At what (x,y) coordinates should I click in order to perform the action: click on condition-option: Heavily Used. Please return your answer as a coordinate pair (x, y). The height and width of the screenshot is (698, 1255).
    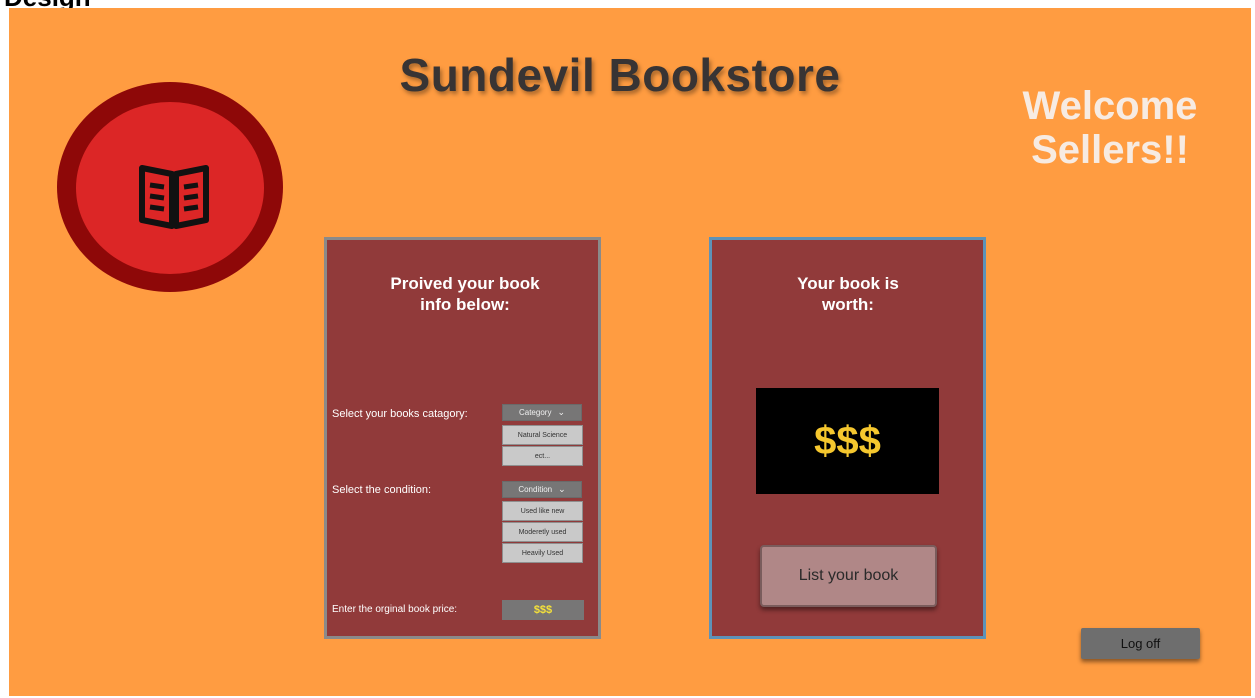
    Looking at the image, I should click on (542, 553).